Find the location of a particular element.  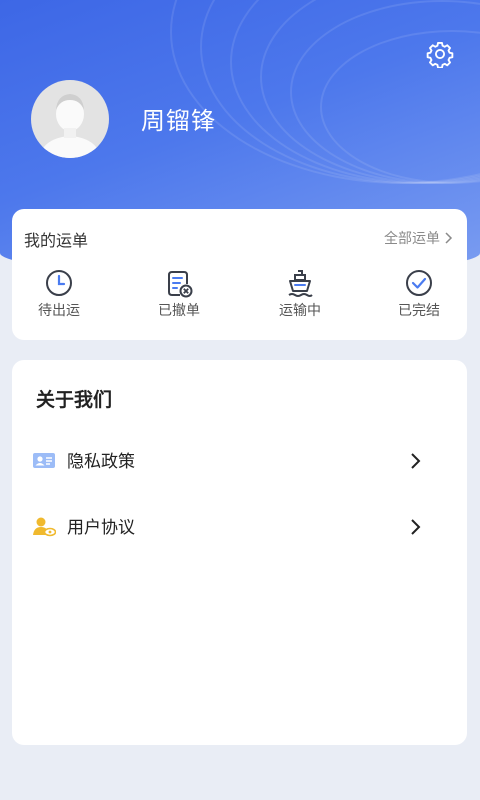

my-orders-title: 我的运单 is located at coordinates (56, 240).